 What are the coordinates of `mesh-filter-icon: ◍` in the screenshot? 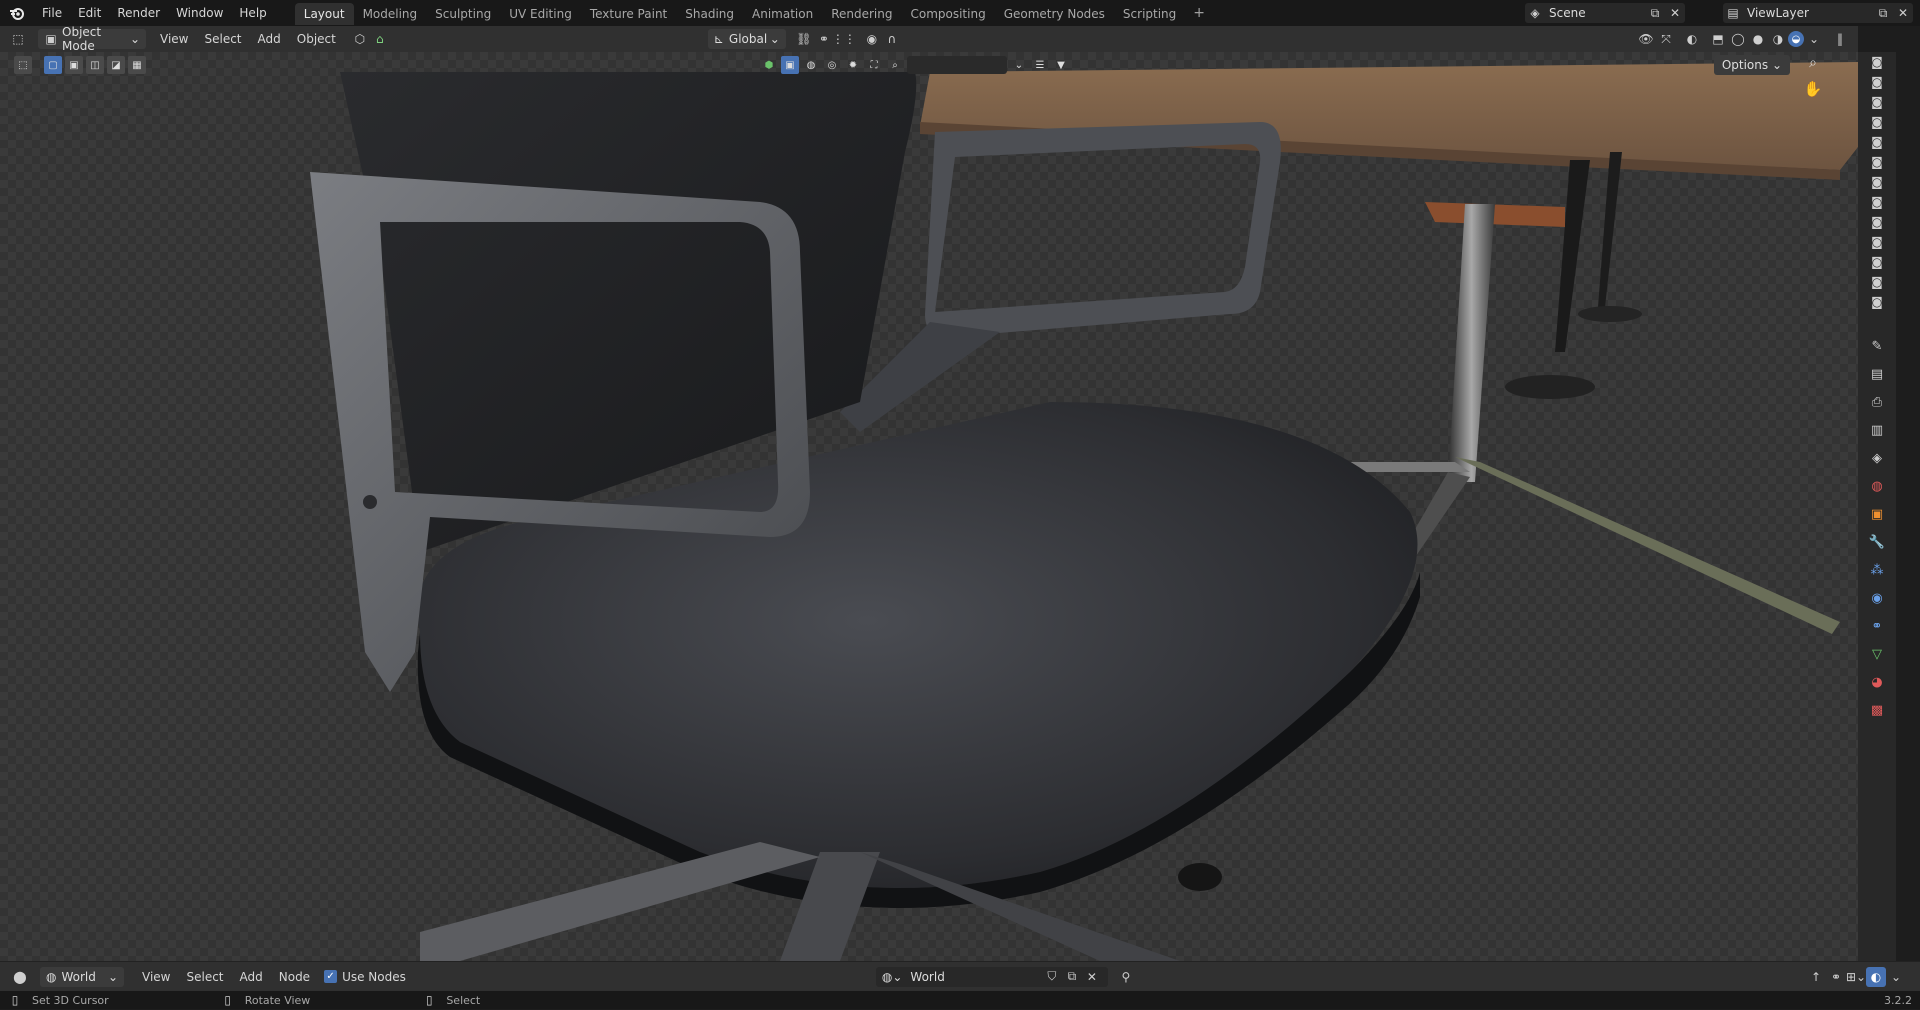 It's located at (811, 65).